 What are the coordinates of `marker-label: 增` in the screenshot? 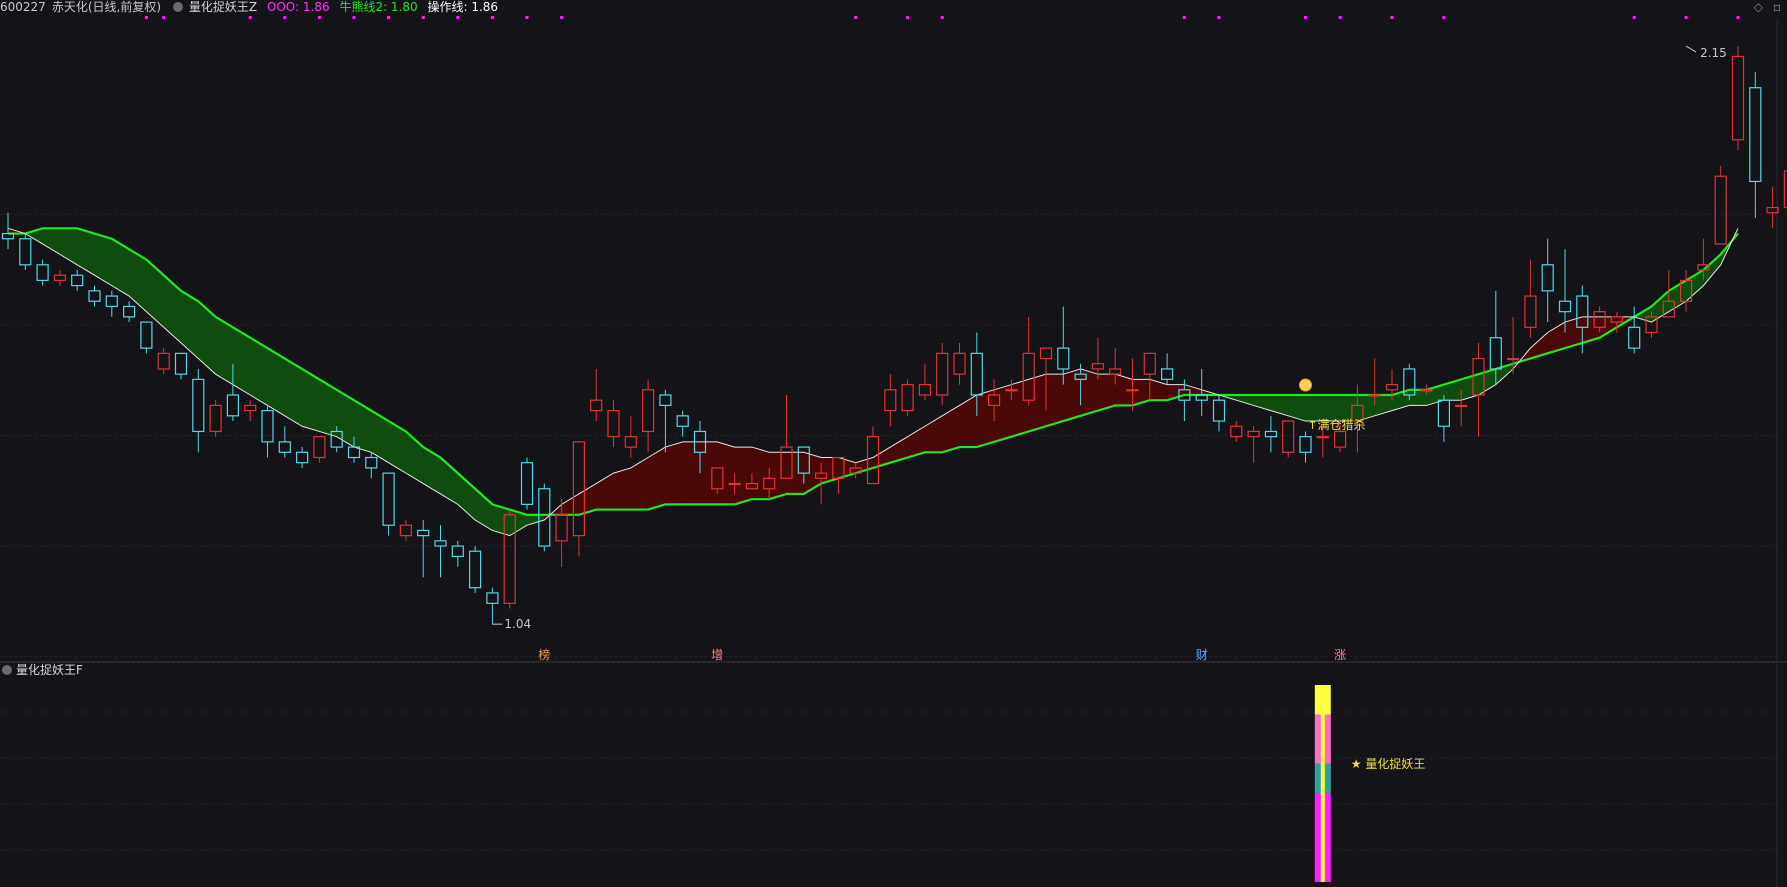 It's located at (717, 655).